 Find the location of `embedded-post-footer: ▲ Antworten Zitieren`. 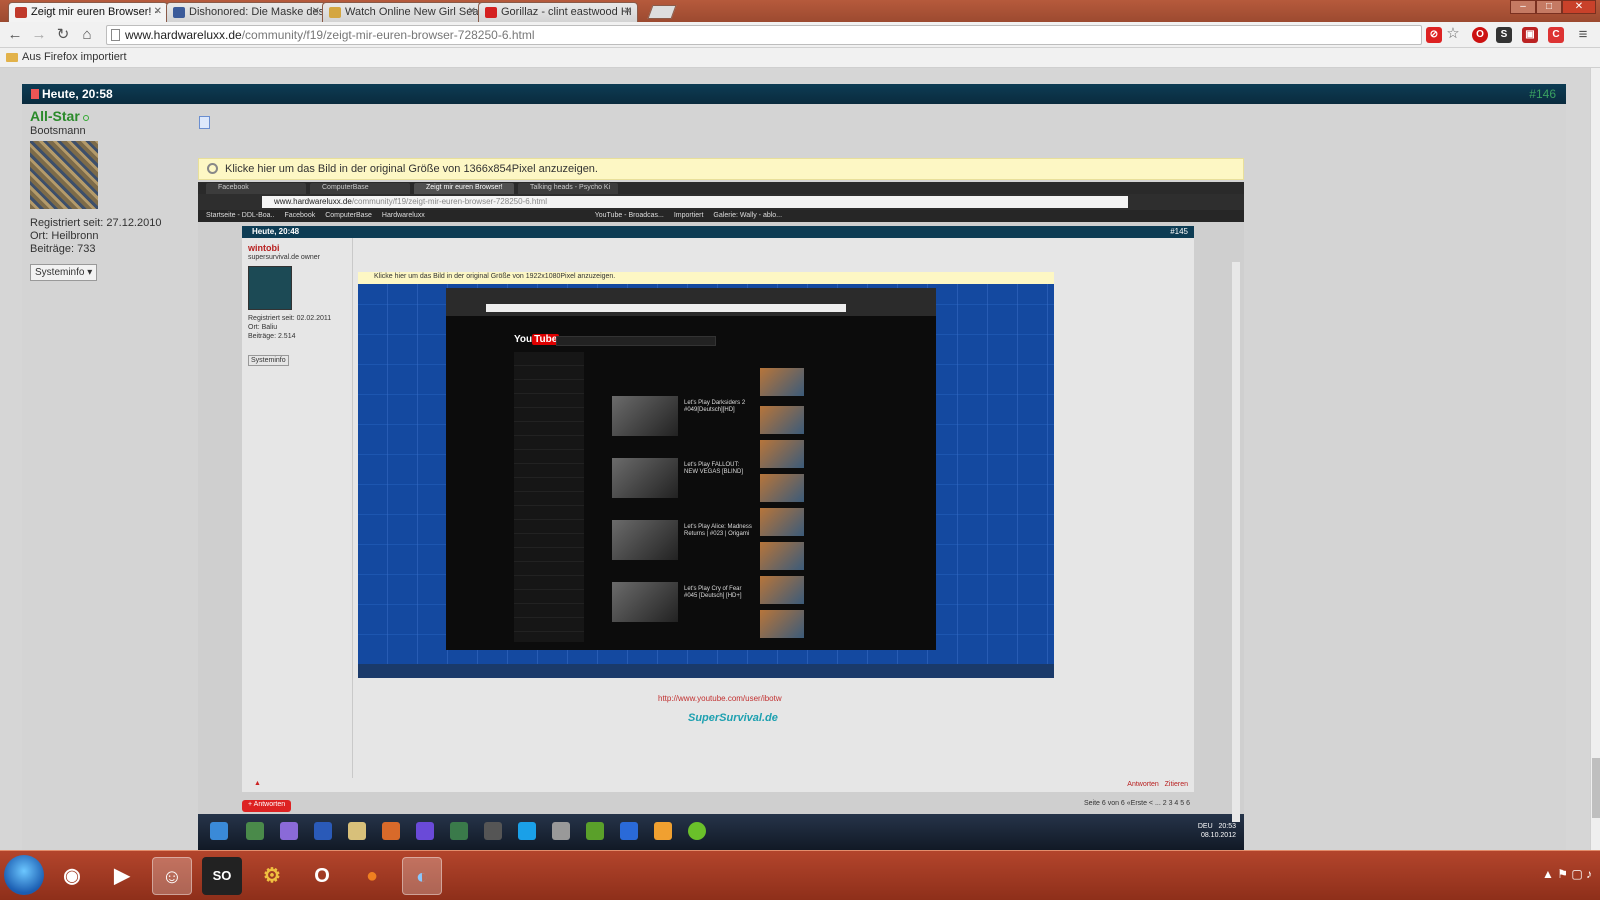

embedded-post-footer: ▲ Antworten Zitieren is located at coordinates (718, 785).